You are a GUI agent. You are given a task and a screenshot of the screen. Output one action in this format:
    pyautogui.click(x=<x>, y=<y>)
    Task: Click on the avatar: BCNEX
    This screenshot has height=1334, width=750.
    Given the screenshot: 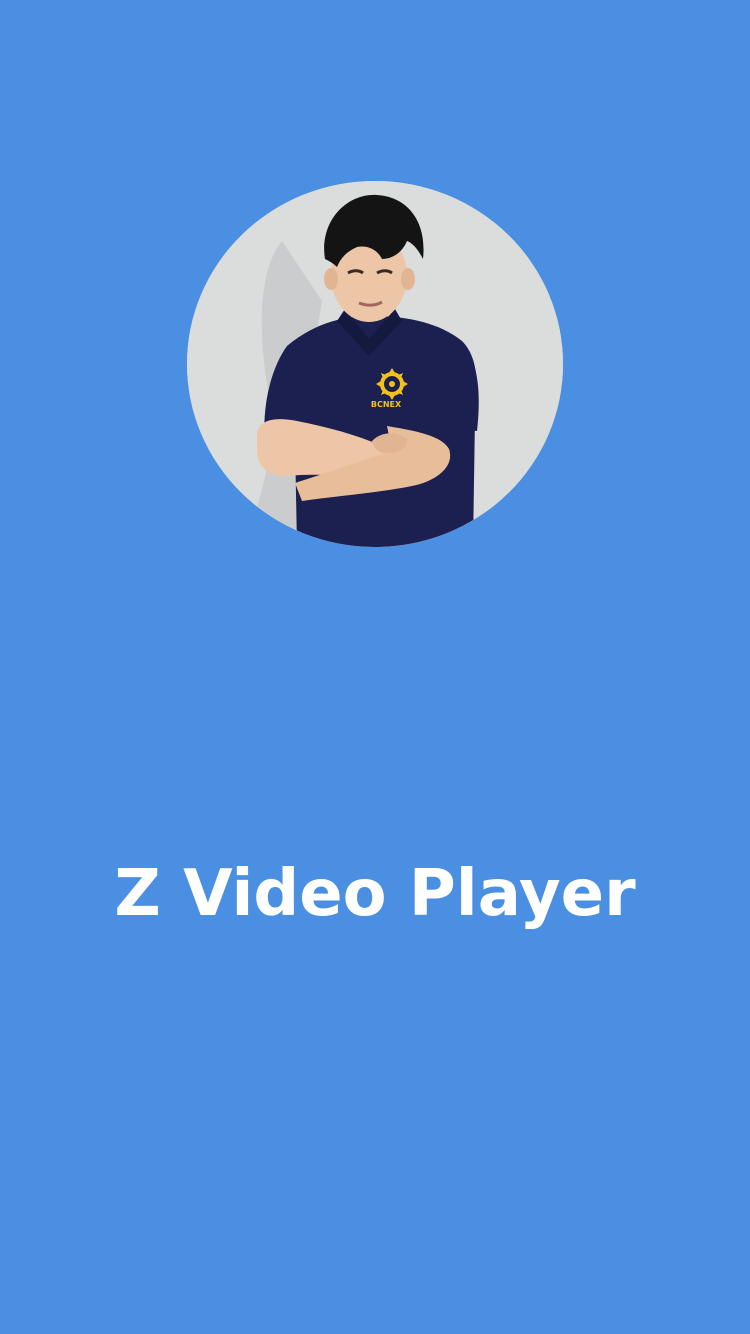 What is the action you would take?
    pyautogui.click(x=375, y=364)
    